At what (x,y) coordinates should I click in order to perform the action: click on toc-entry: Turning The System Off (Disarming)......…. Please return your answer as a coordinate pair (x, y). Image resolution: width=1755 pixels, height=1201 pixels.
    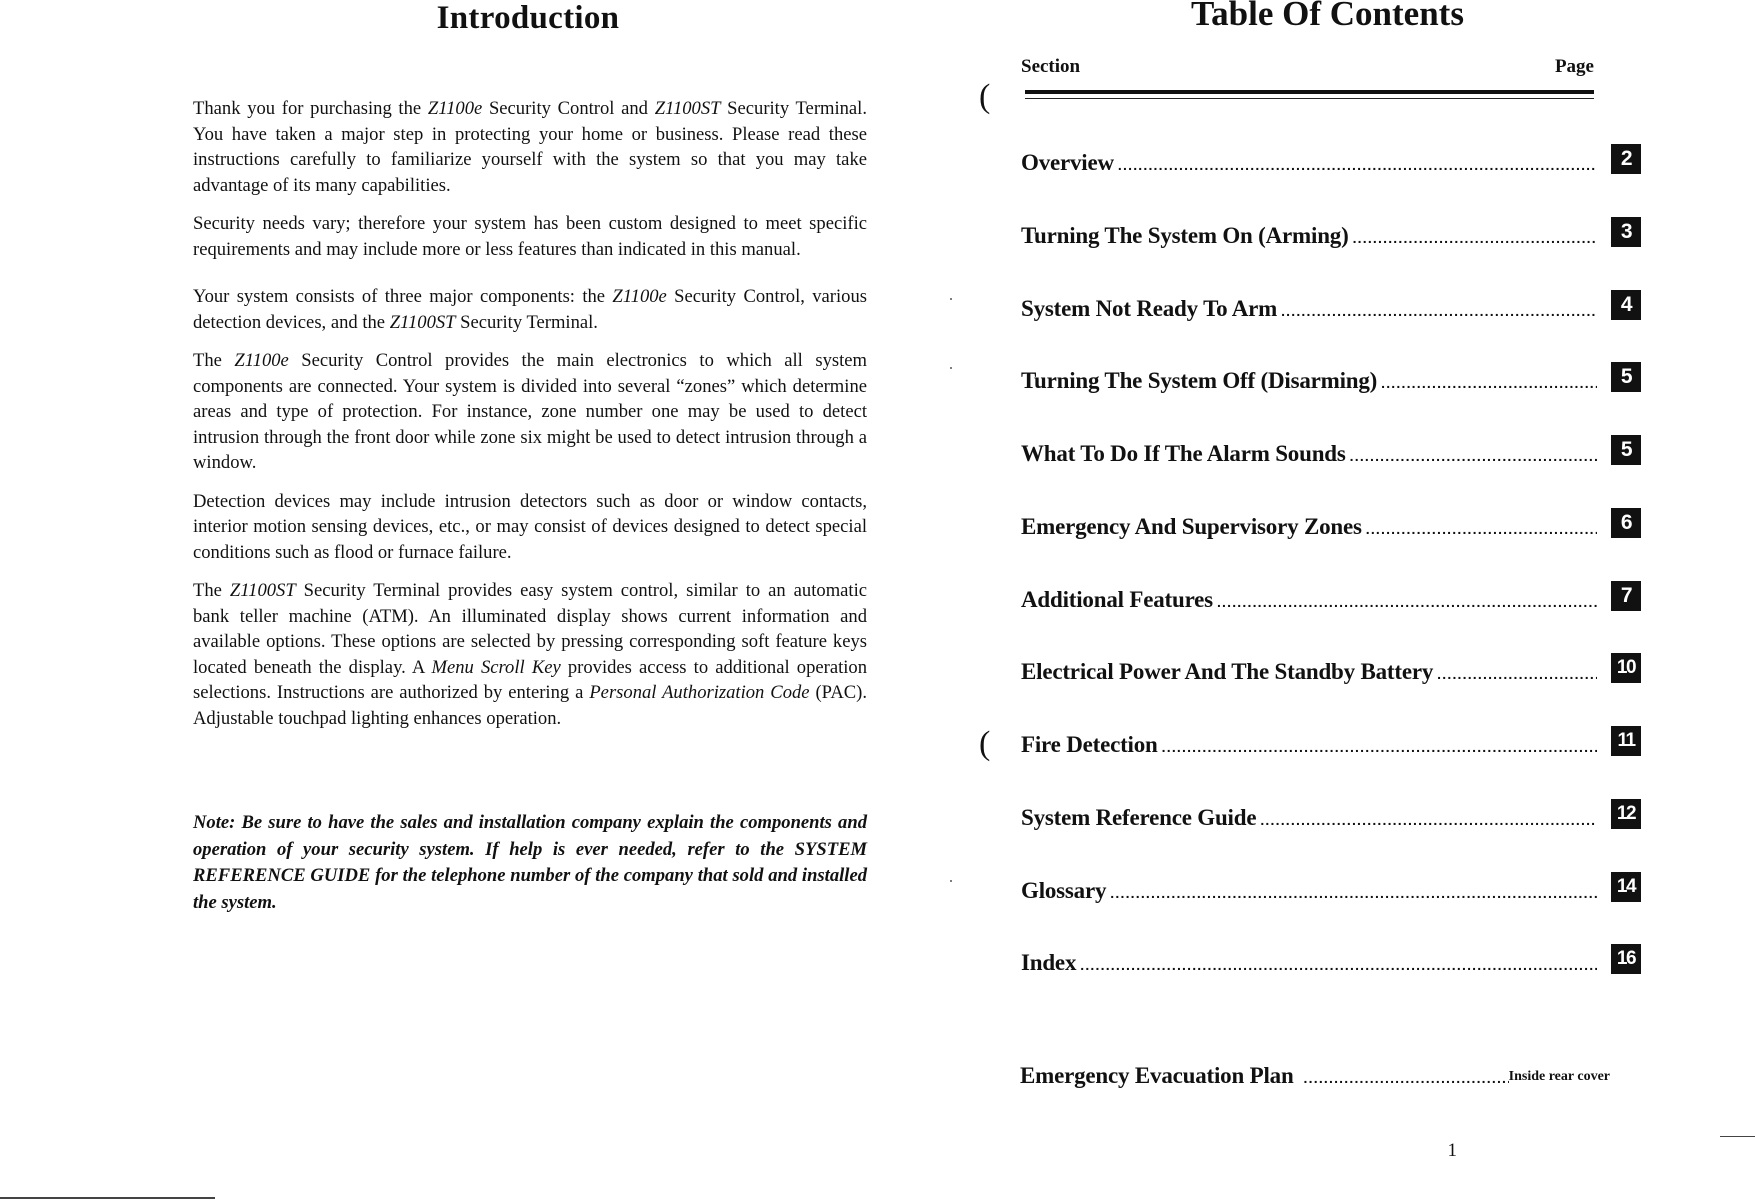
    Looking at the image, I should click on (1331, 378).